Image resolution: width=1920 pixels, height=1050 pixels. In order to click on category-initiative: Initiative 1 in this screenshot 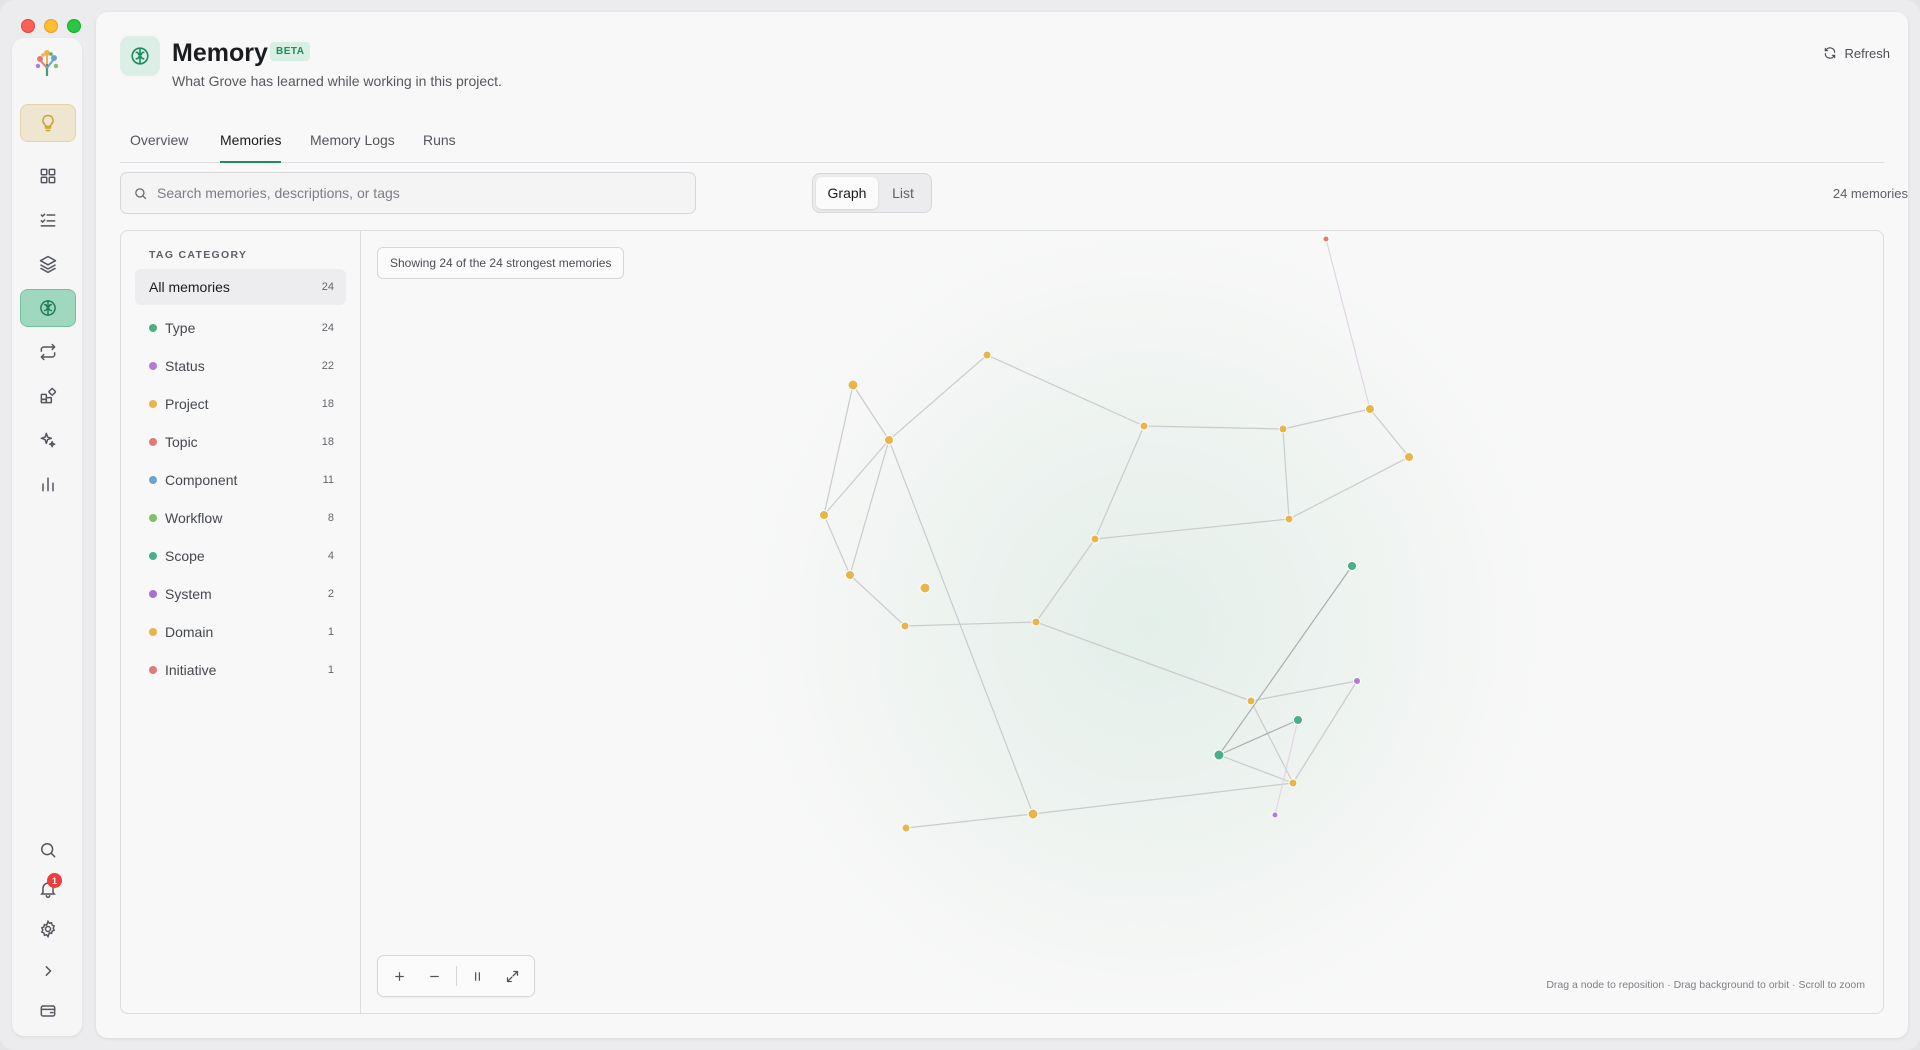, I will do `click(240, 670)`.